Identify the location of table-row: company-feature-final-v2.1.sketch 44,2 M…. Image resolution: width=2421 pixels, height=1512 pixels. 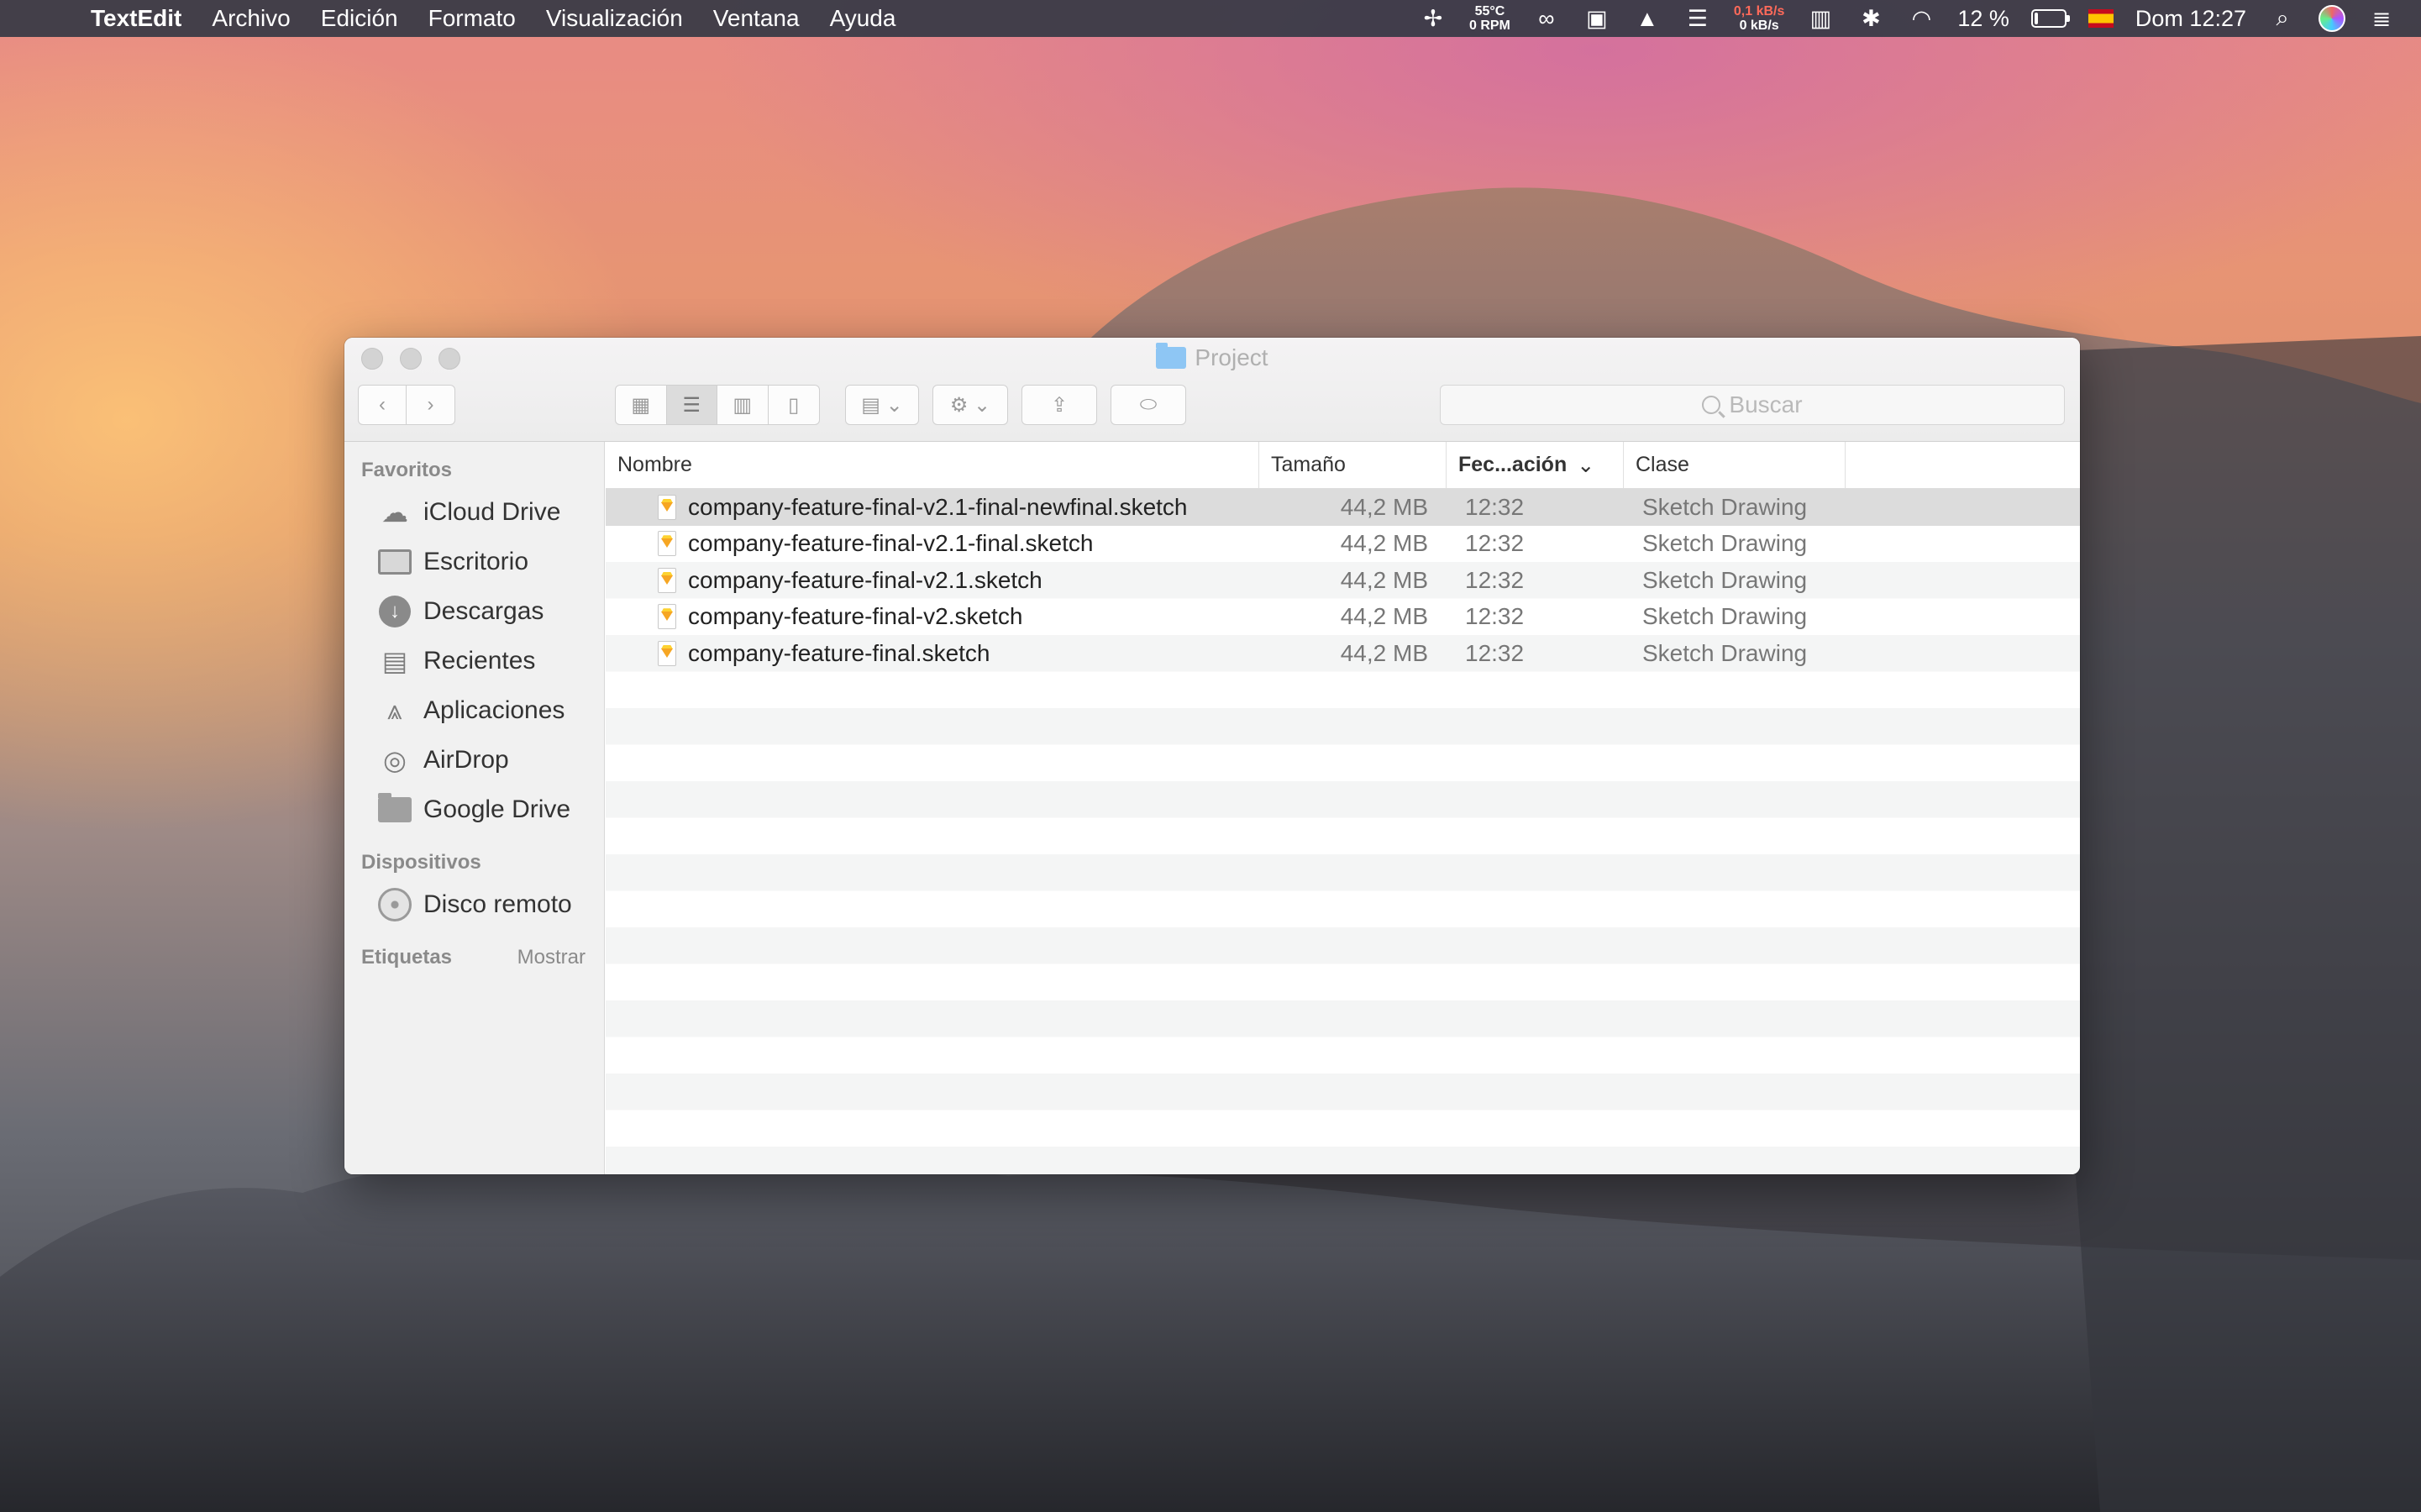
(1343, 580).